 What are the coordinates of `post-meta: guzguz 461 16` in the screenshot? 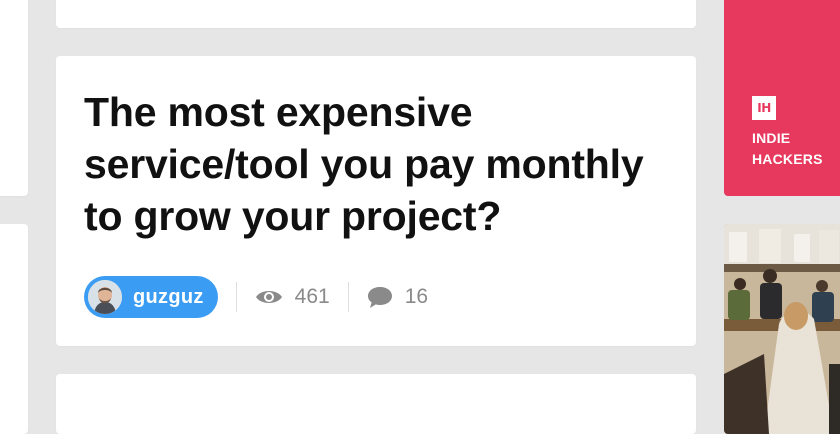 It's located at (256, 297).